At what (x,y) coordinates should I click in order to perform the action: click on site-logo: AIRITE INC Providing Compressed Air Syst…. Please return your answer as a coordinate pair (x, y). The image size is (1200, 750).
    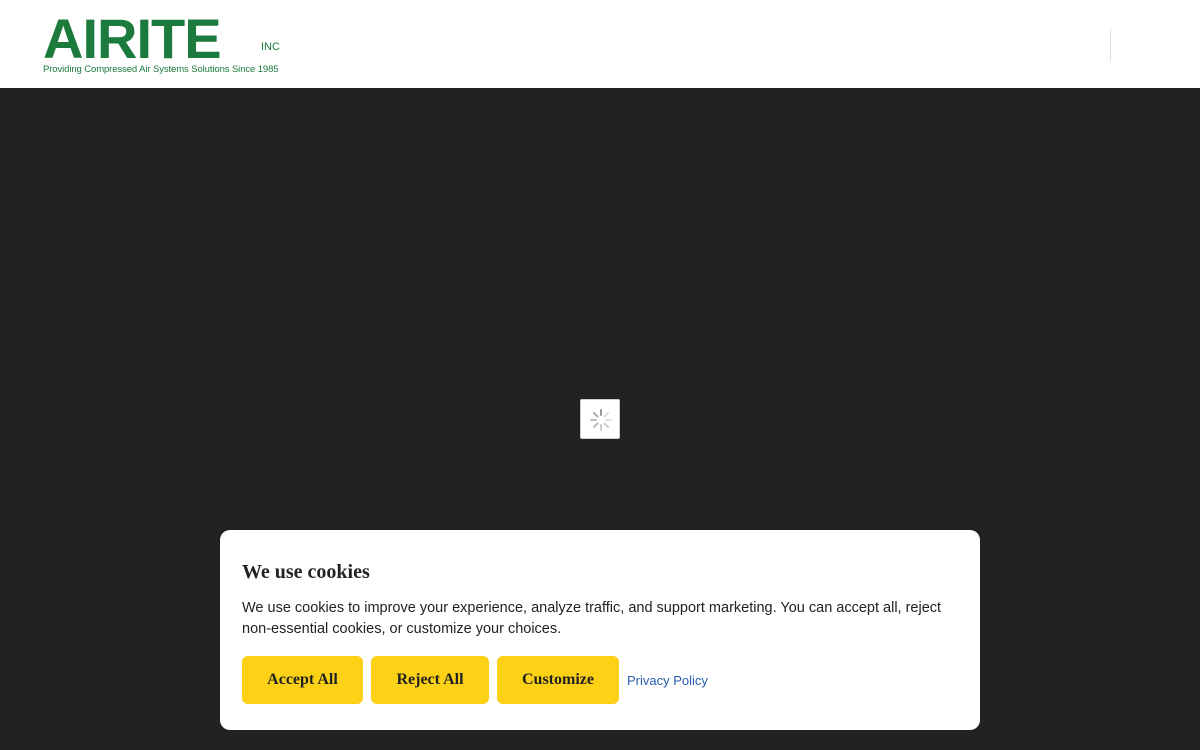
    Looking at the image, I should click on (163, 42).